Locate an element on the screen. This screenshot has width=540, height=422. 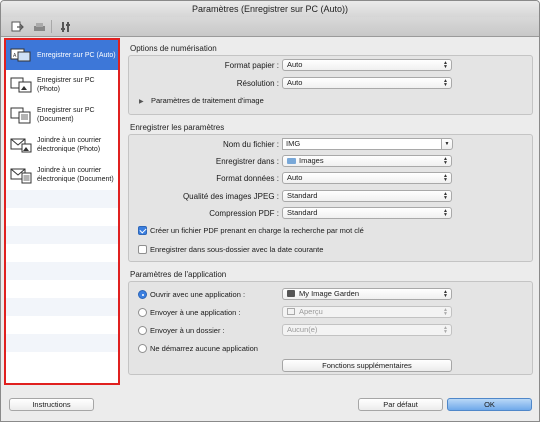
searchable-pdf-checkbox is located at coordinates (142, 230).